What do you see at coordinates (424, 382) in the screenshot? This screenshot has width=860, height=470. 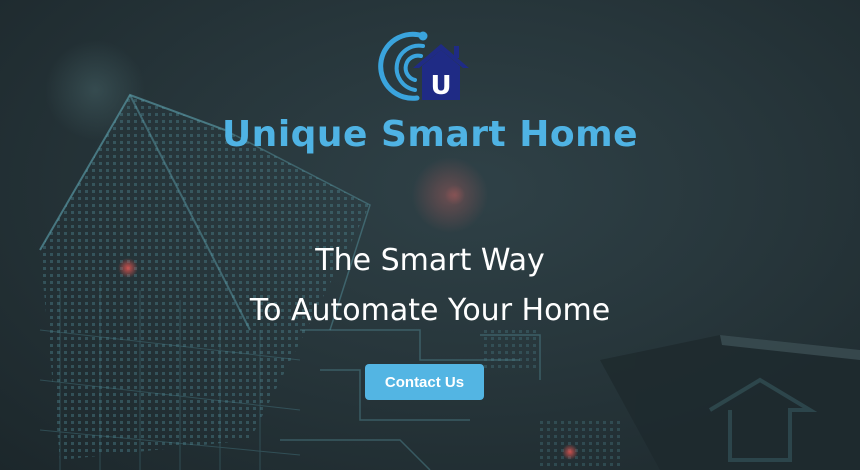 I see `contact-us-button: Contact Us` at bounding box center [424, 382].